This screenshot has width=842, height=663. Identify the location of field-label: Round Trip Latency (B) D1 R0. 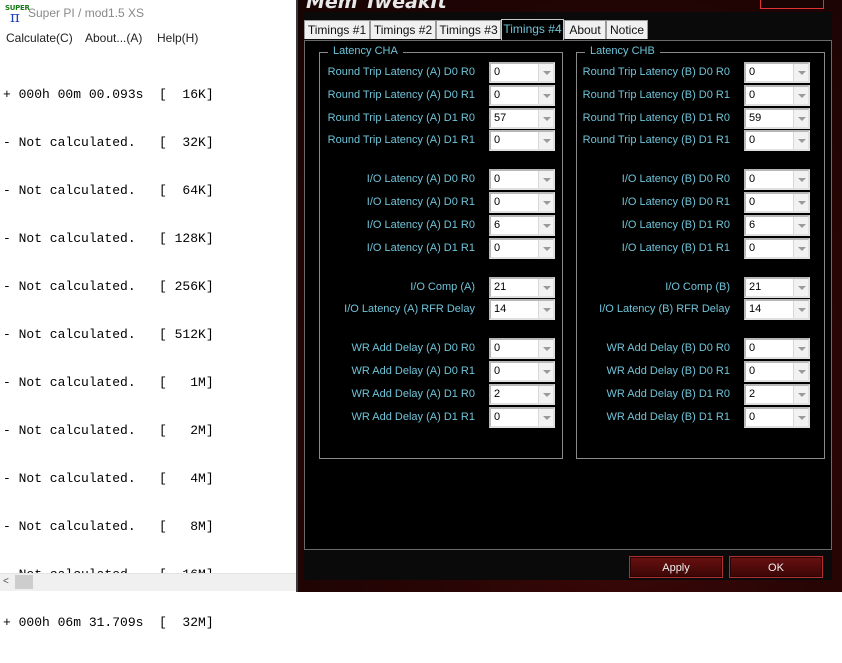
(656, 118).